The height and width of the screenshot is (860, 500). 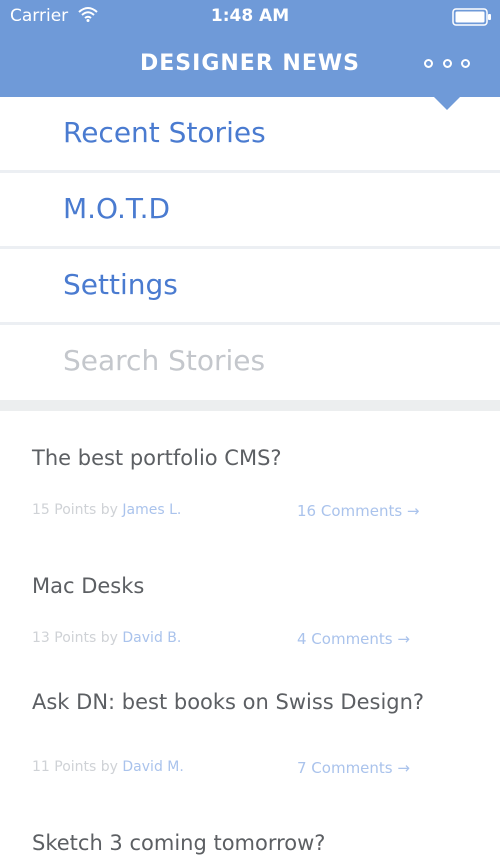 I want to click on status-bar: Carrier 1:48 AM, so click(x=250, y=16).